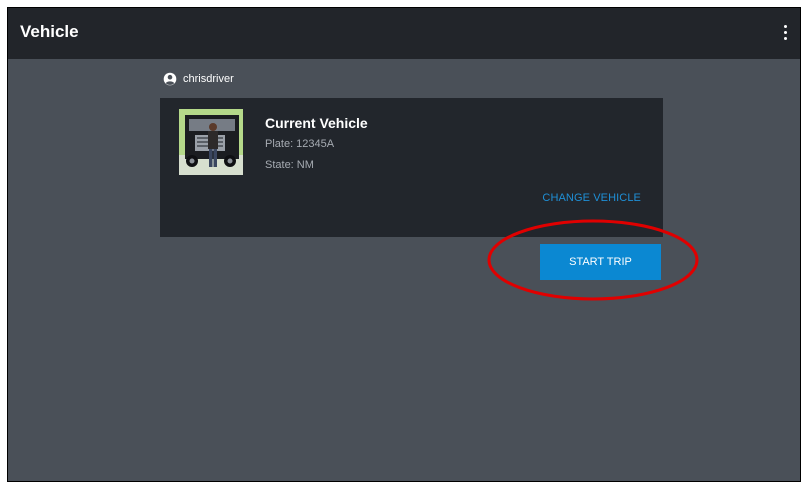  Describe the element at coordinates (786, 33) in the screenshot. I see `more-vert-icon` at that location.